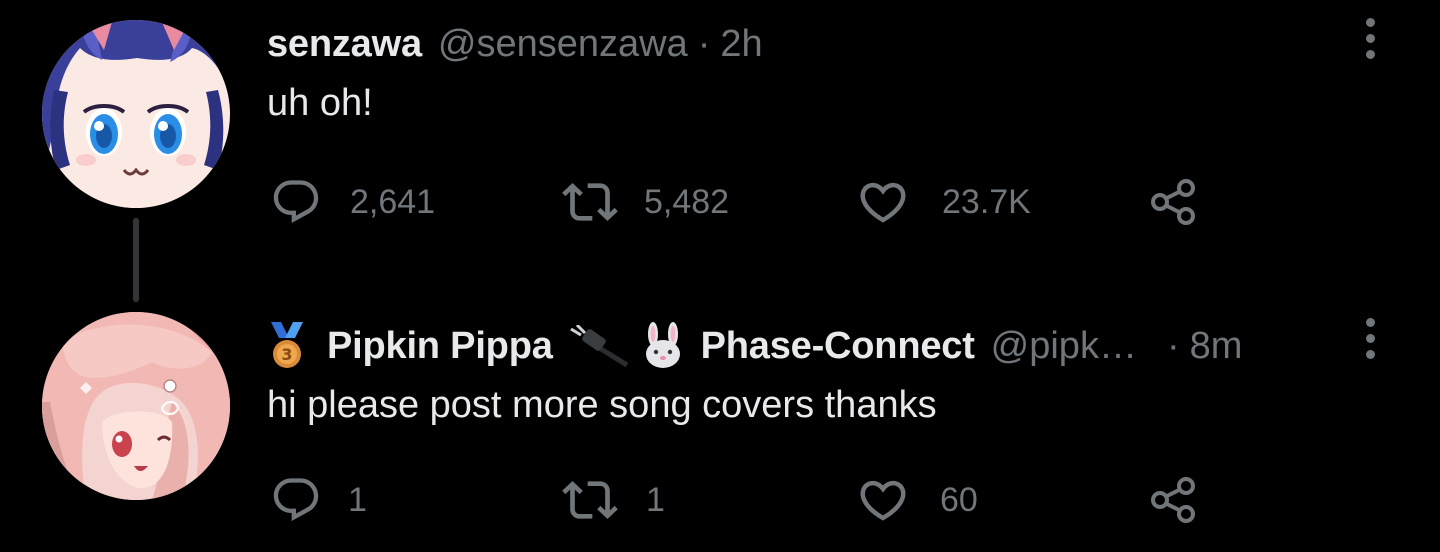  I want to click on rabbit-icon, so click(663, 346).